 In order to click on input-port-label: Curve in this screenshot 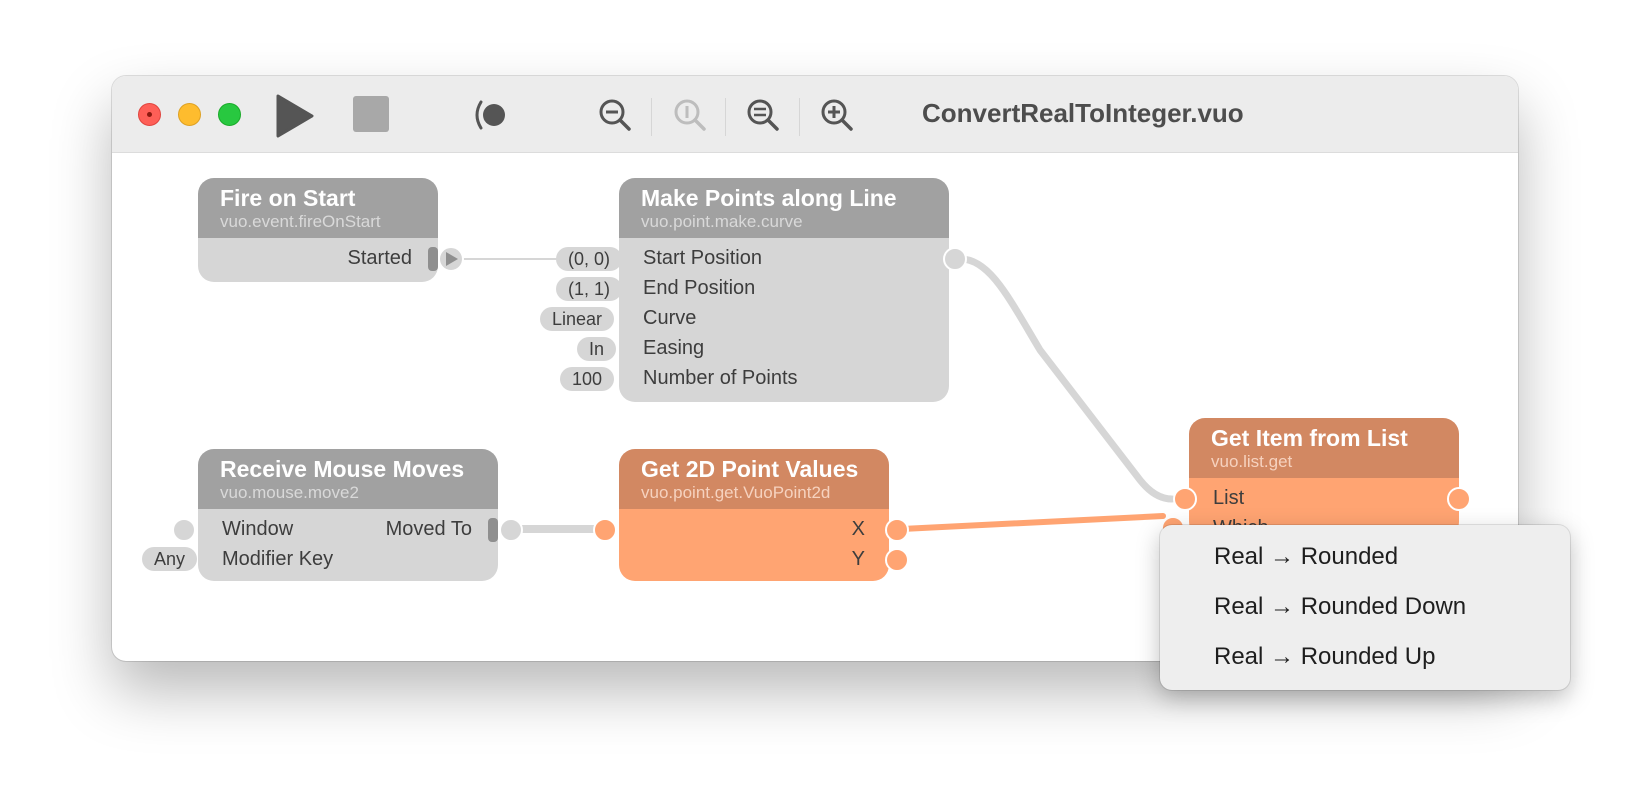, I will do `click(670, 318)`.